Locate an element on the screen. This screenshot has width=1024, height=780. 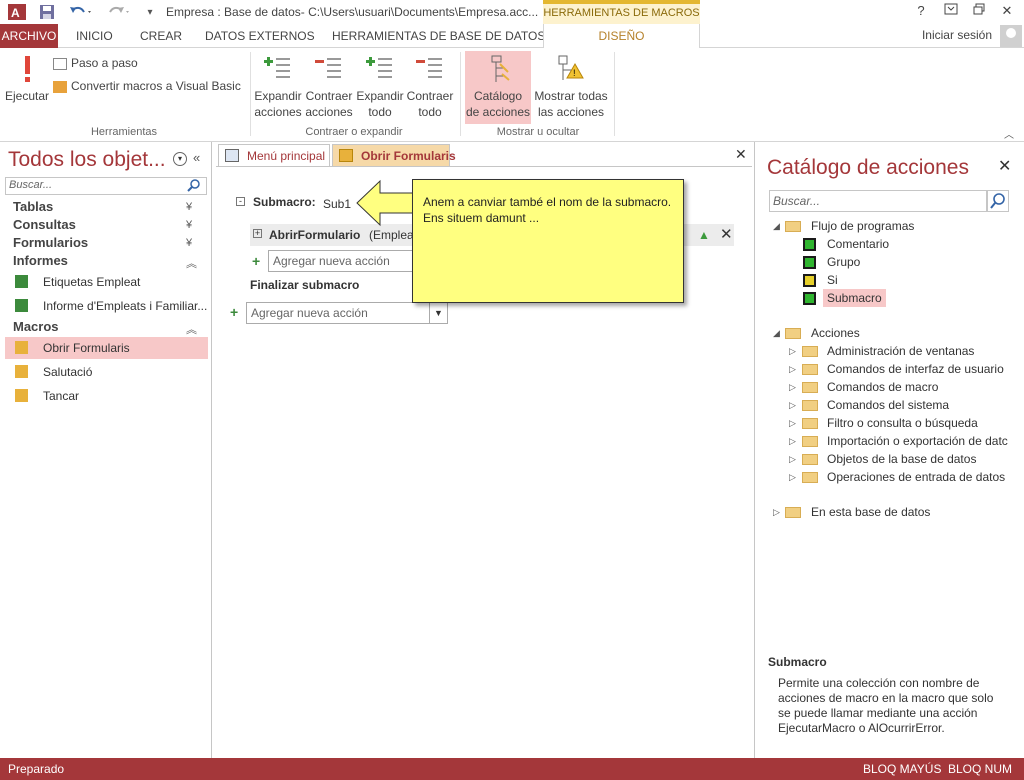
nav-category-consultas: Consultas is located at coordinates (44, 224).